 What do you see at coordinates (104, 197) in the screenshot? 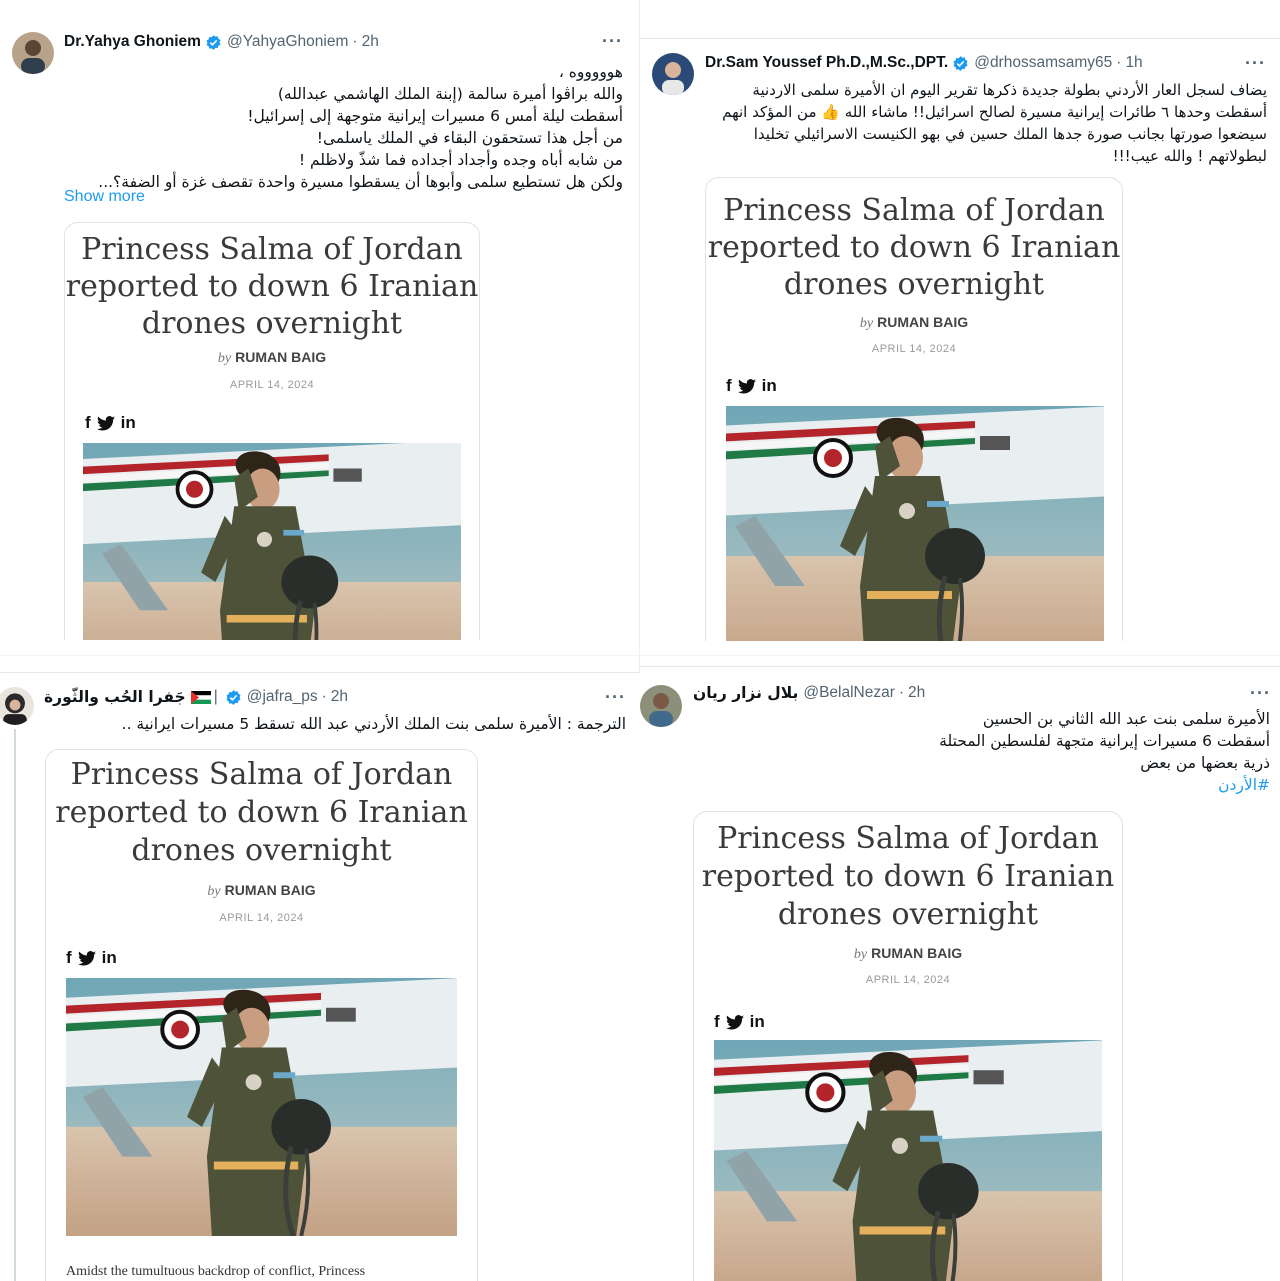
I see `show-more-link: Show more` at bounding box center [104, 197].